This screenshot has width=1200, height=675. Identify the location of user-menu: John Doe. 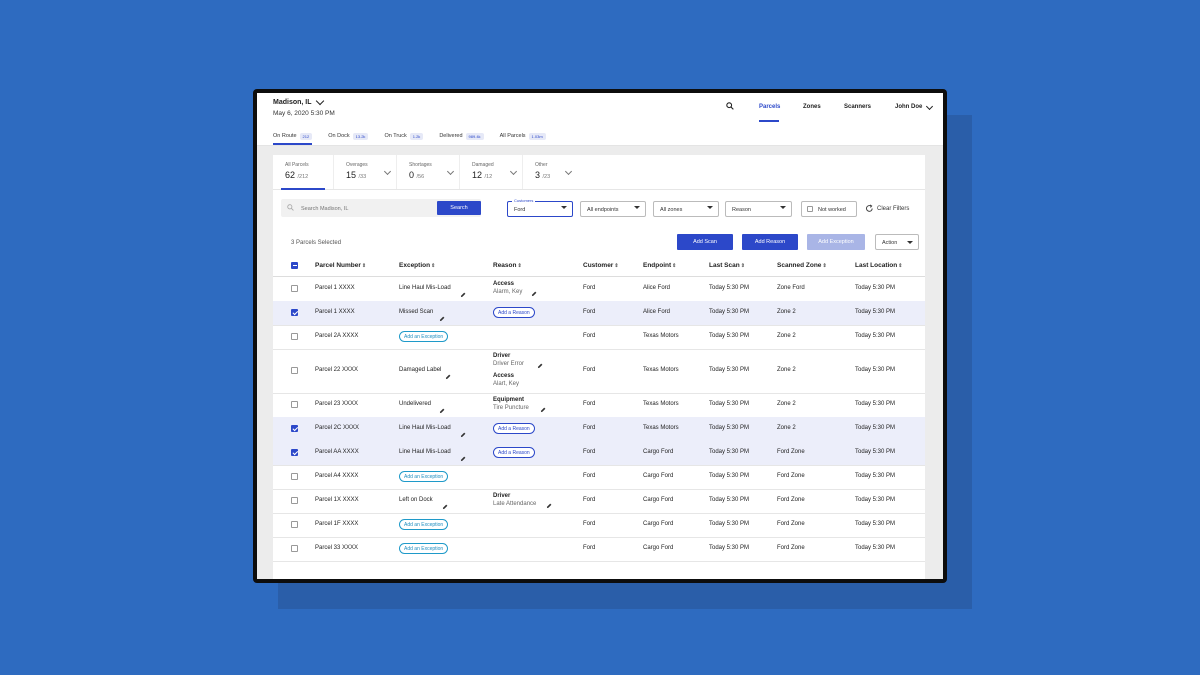
(914, 106).